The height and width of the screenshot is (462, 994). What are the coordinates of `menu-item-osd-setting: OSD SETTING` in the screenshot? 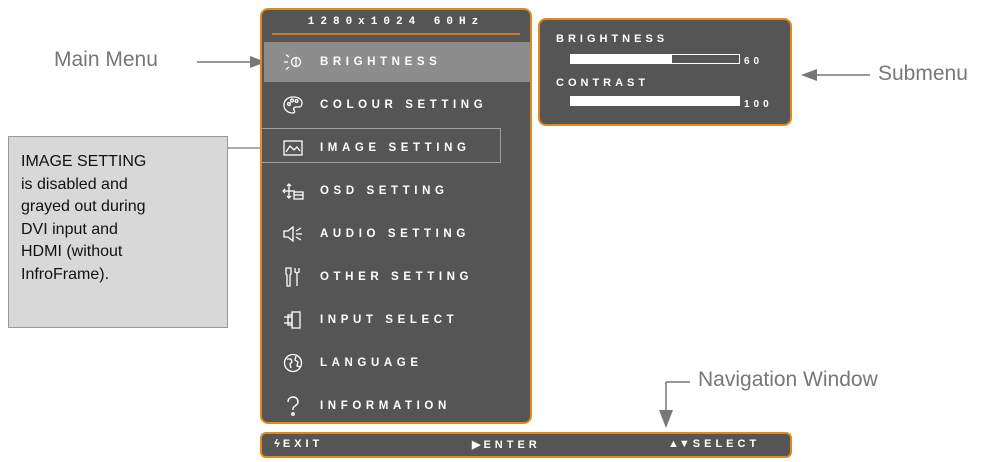 It's located at (397, 191).